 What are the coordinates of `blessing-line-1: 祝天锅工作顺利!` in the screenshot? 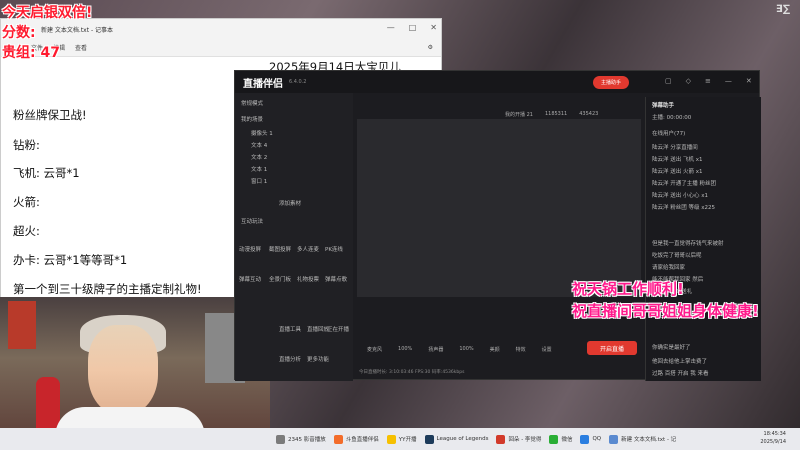 It's located at (628, 289).